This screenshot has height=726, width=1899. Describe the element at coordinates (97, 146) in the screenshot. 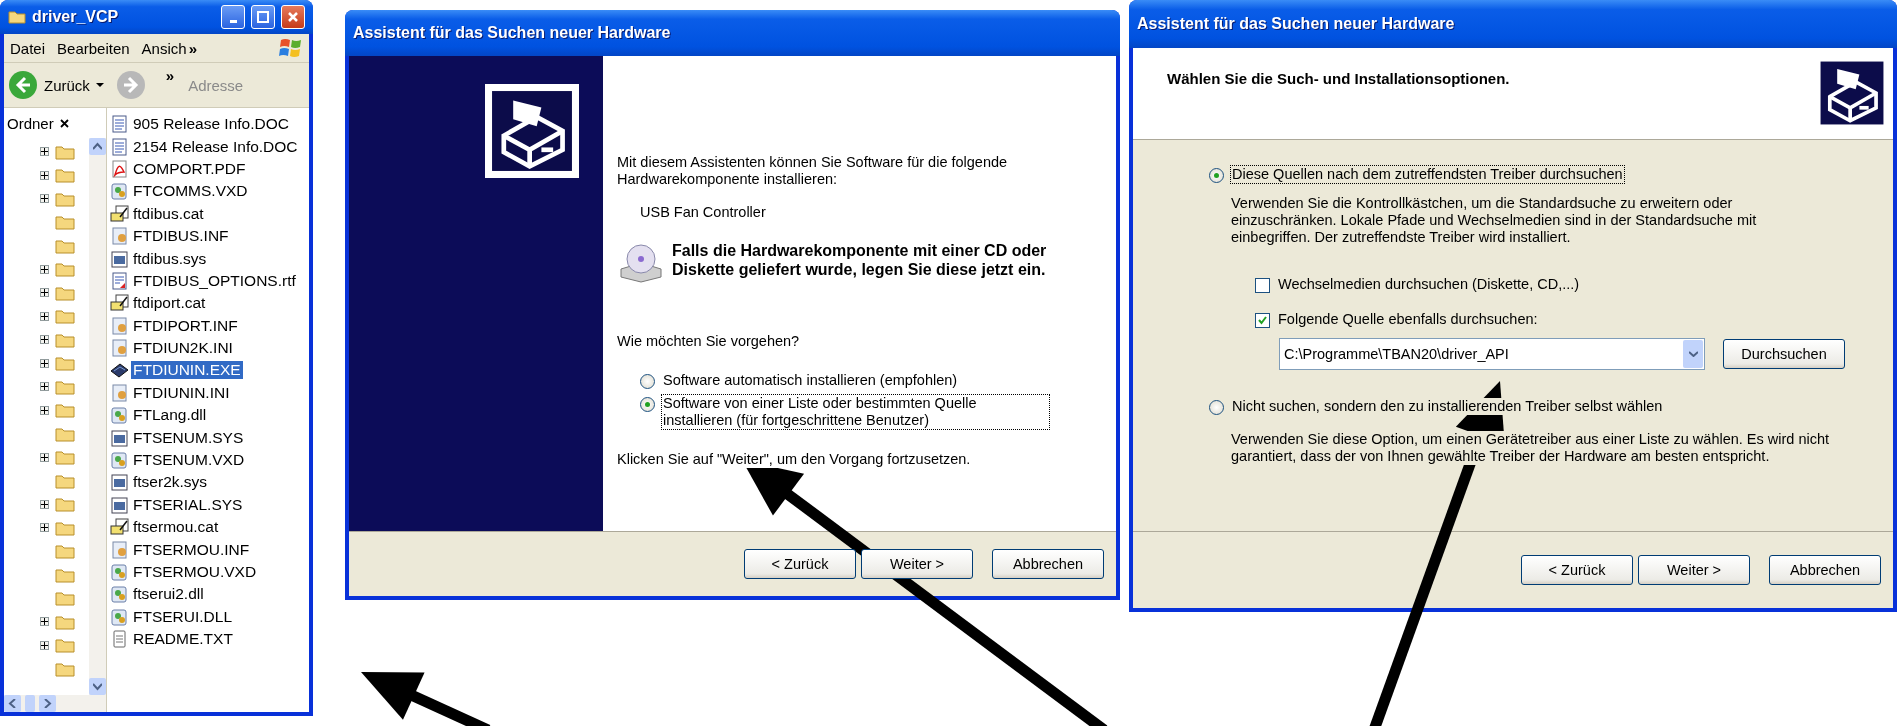

I see `scroll-up-icon` at that location.